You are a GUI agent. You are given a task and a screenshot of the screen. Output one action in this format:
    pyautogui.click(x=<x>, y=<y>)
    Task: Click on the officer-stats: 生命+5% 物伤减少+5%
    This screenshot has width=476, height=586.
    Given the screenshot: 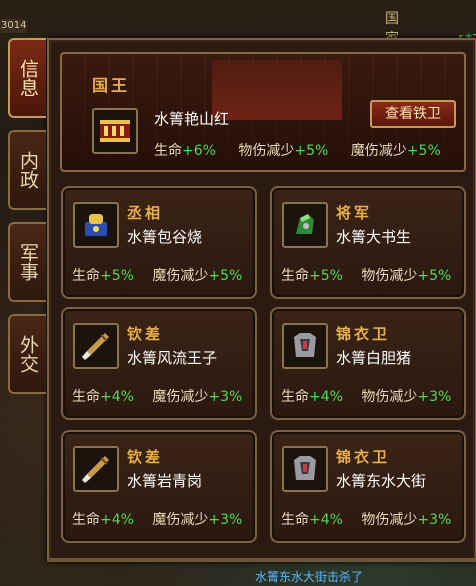 What is the action you would take?
    pyautogui.click(x=366, y=275)
    